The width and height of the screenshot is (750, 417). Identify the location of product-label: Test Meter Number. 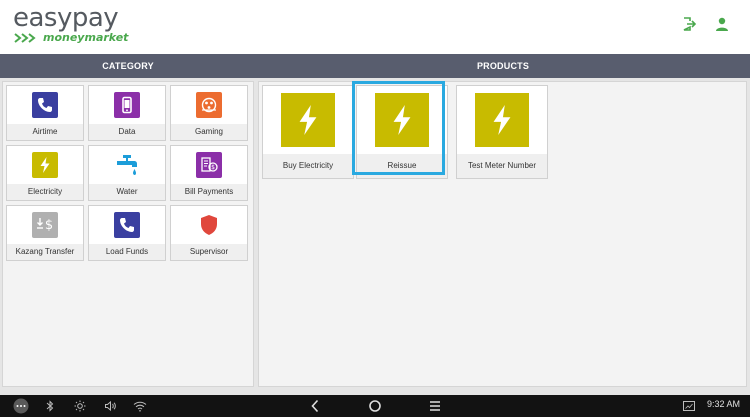
(502, 165).